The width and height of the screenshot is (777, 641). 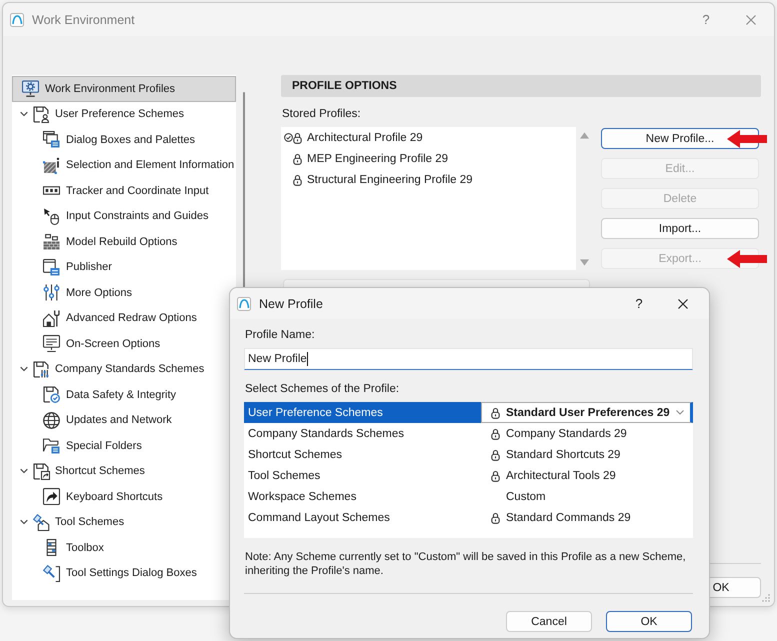 What do you see at coordinates (124, 522) in the screenshot?
I see `tree-item: Tool Schemes` at bounding box center [124, 522].